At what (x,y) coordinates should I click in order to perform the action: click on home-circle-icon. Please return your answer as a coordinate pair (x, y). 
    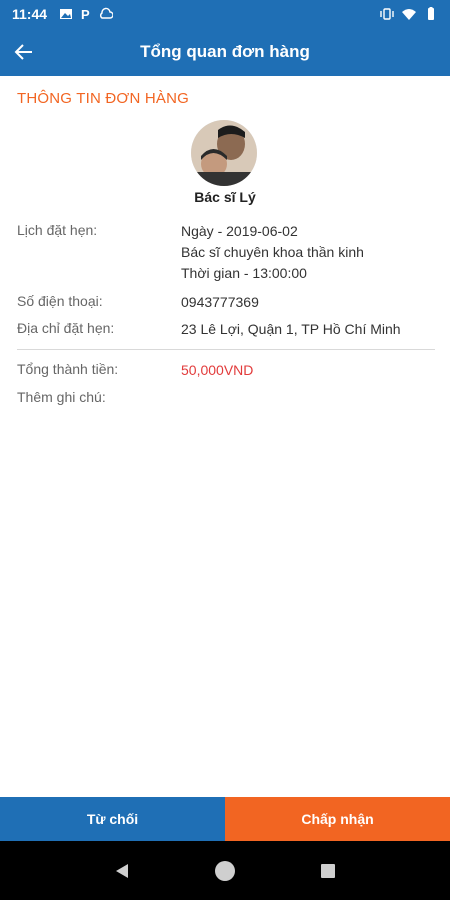
    Looking at the image, I should click on (224, 870).